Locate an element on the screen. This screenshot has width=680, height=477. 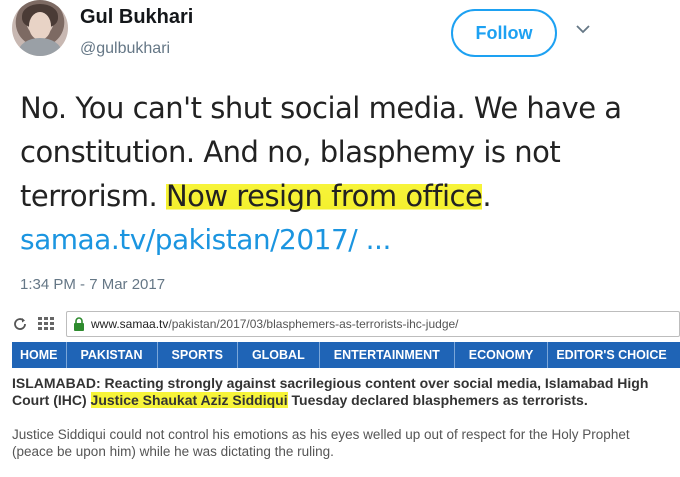
apps-grid-icon is located at coordinates (46, 324).